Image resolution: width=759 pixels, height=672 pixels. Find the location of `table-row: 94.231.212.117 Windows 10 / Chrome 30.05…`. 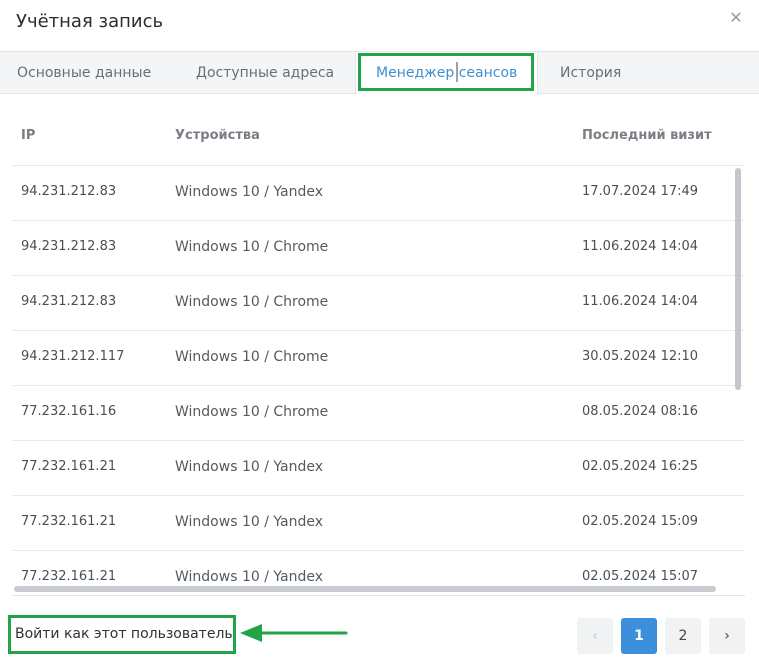

table-row: 94.231.212.117 Windows 10 / Chrome 30.05… is located at coordinates (378, 358).